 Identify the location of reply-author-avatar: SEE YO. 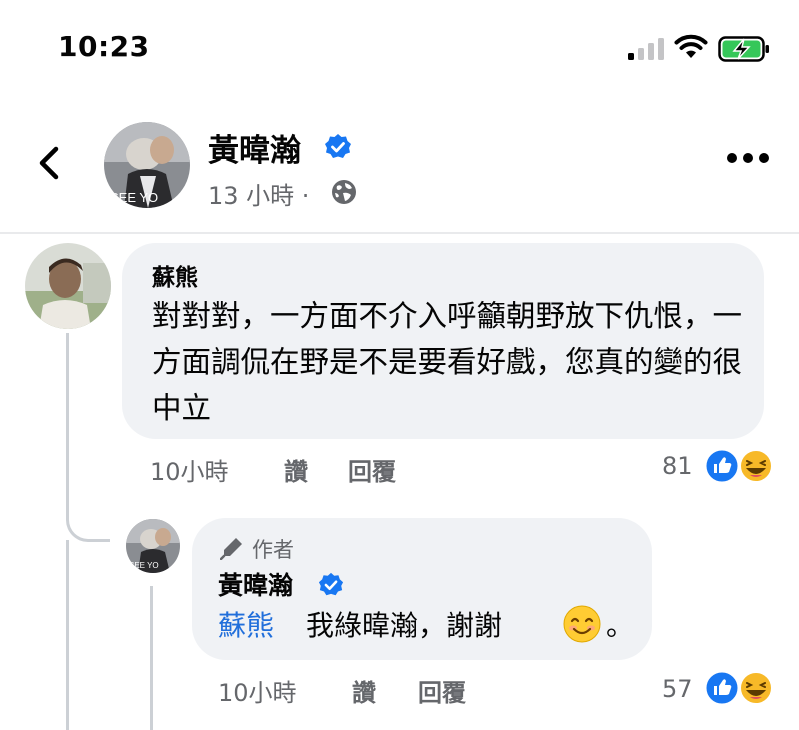
(153, 546).